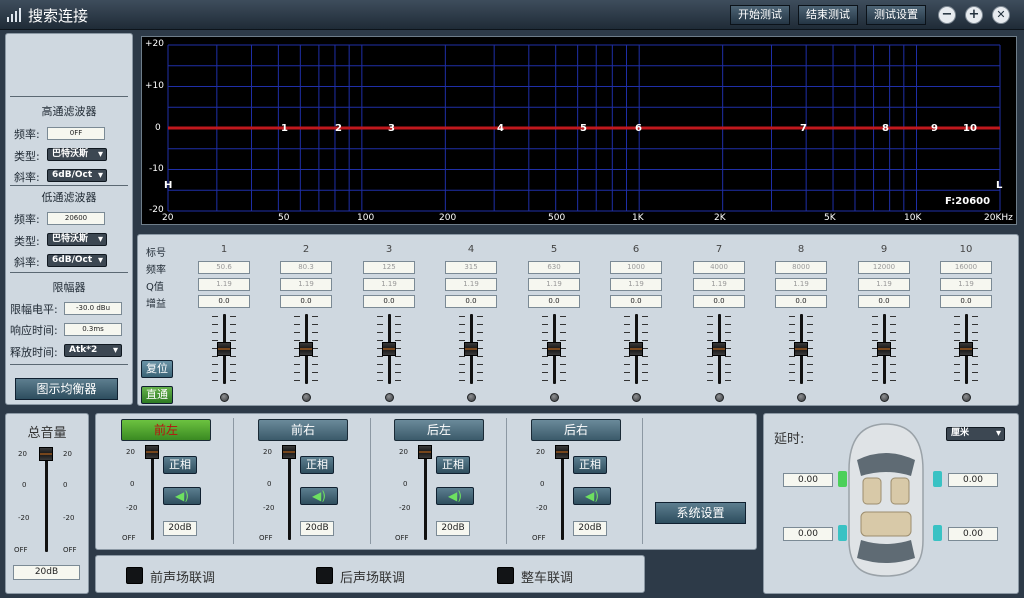 This screenshot has height=598, width=1024. Describe the element at coordinates (808, 480) in the screenshot. I see `delay-front-left-field: 0.00` at that location.